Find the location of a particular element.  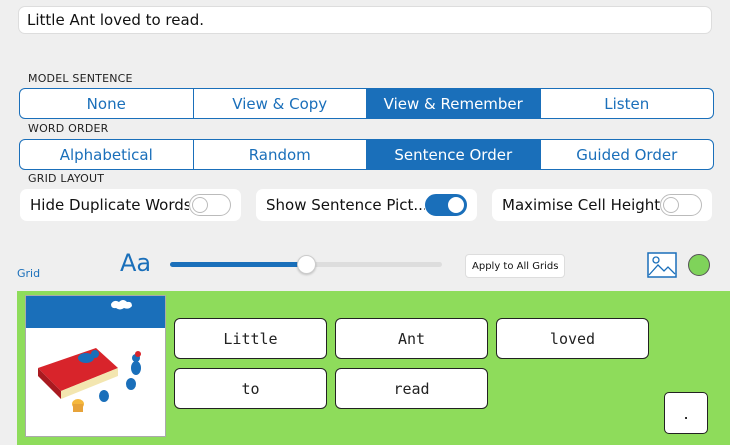

font-size-slider is located at coordinates (306, 264).